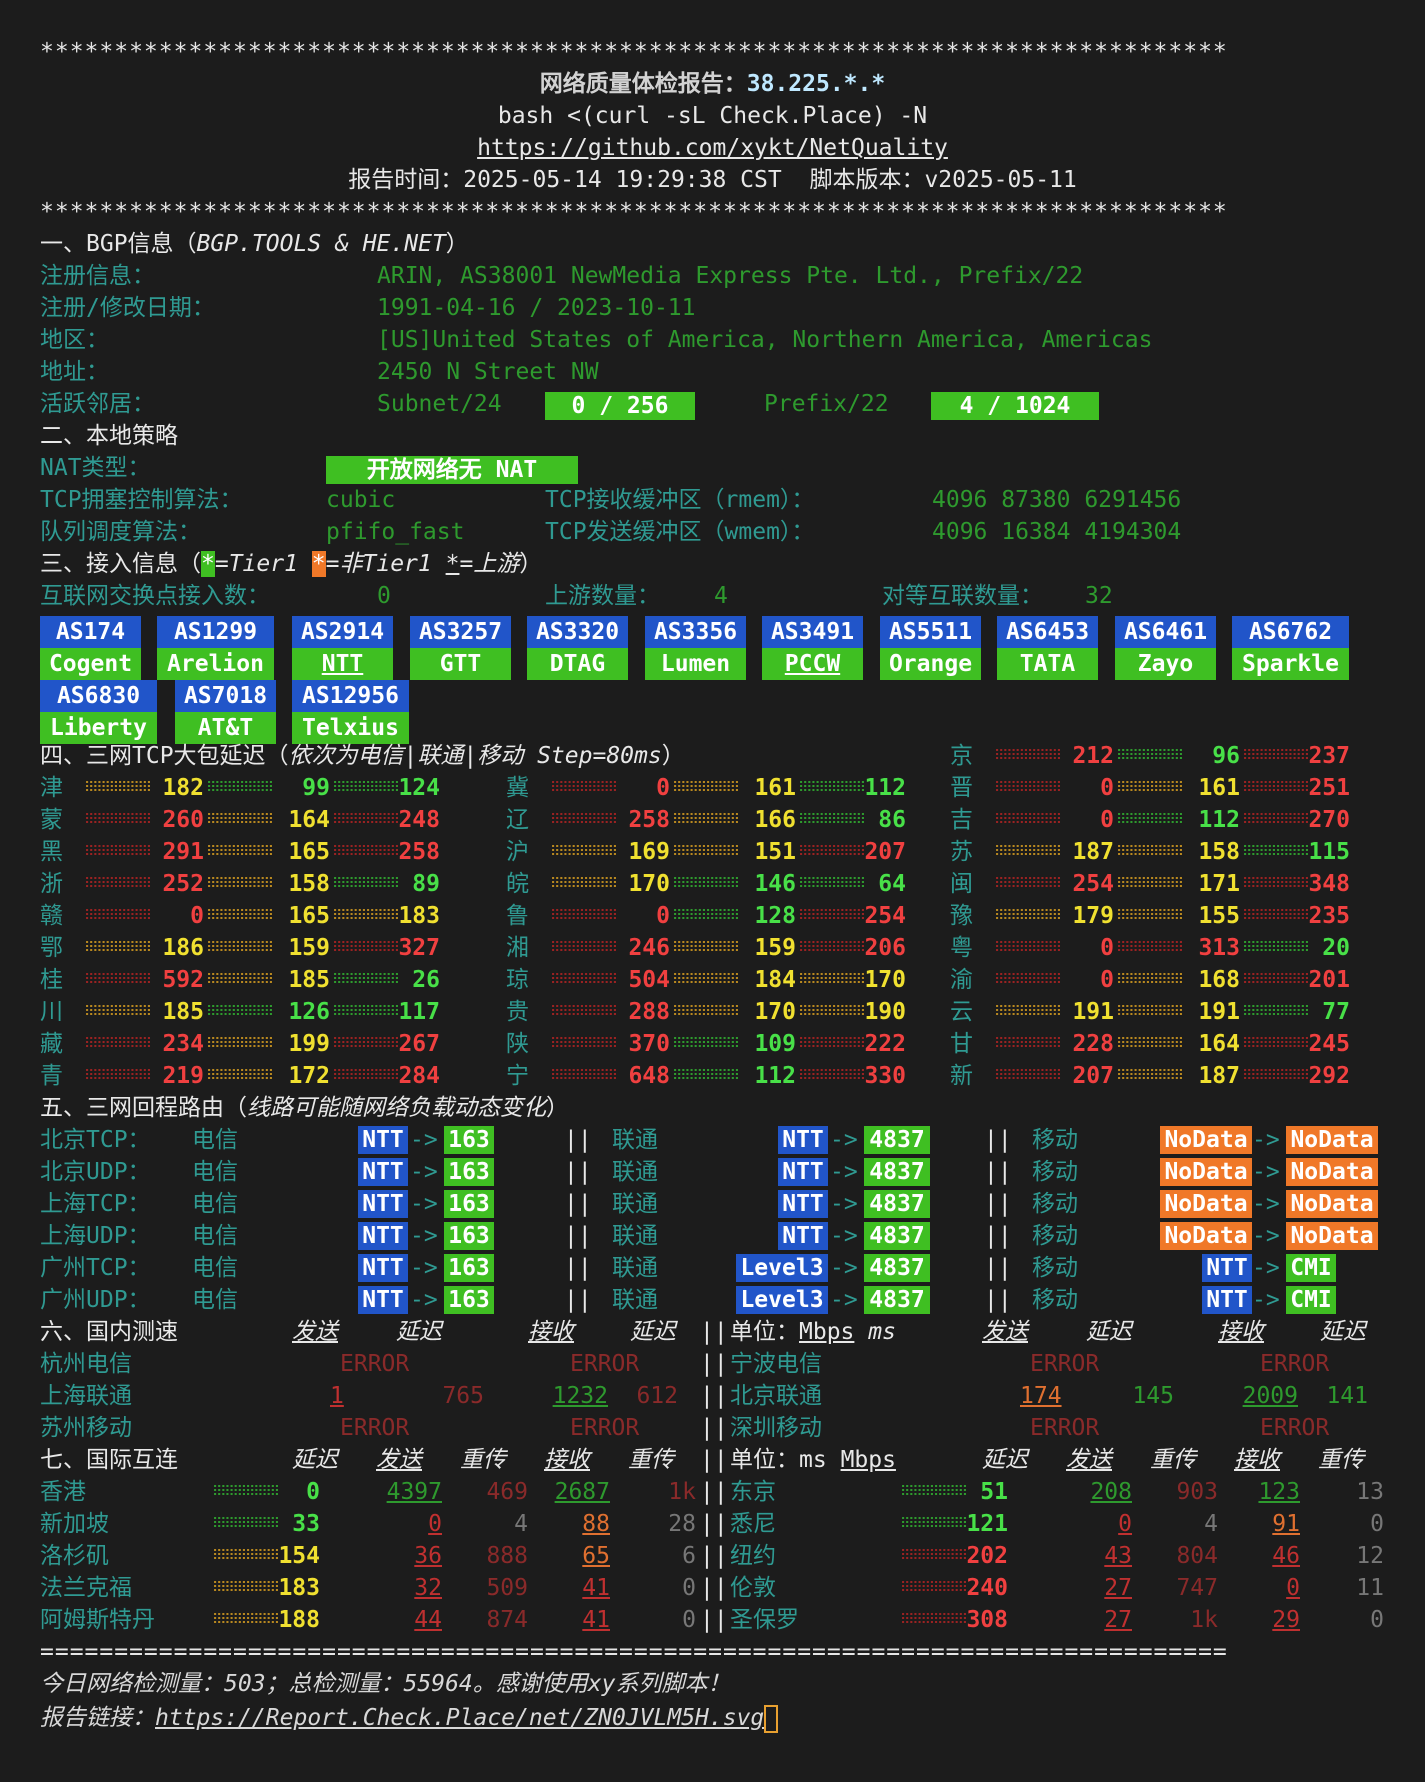  Describe the element at coordinates (1329, 884) in the screenshot. I see `latency-cm-value-12: 348` at that location.